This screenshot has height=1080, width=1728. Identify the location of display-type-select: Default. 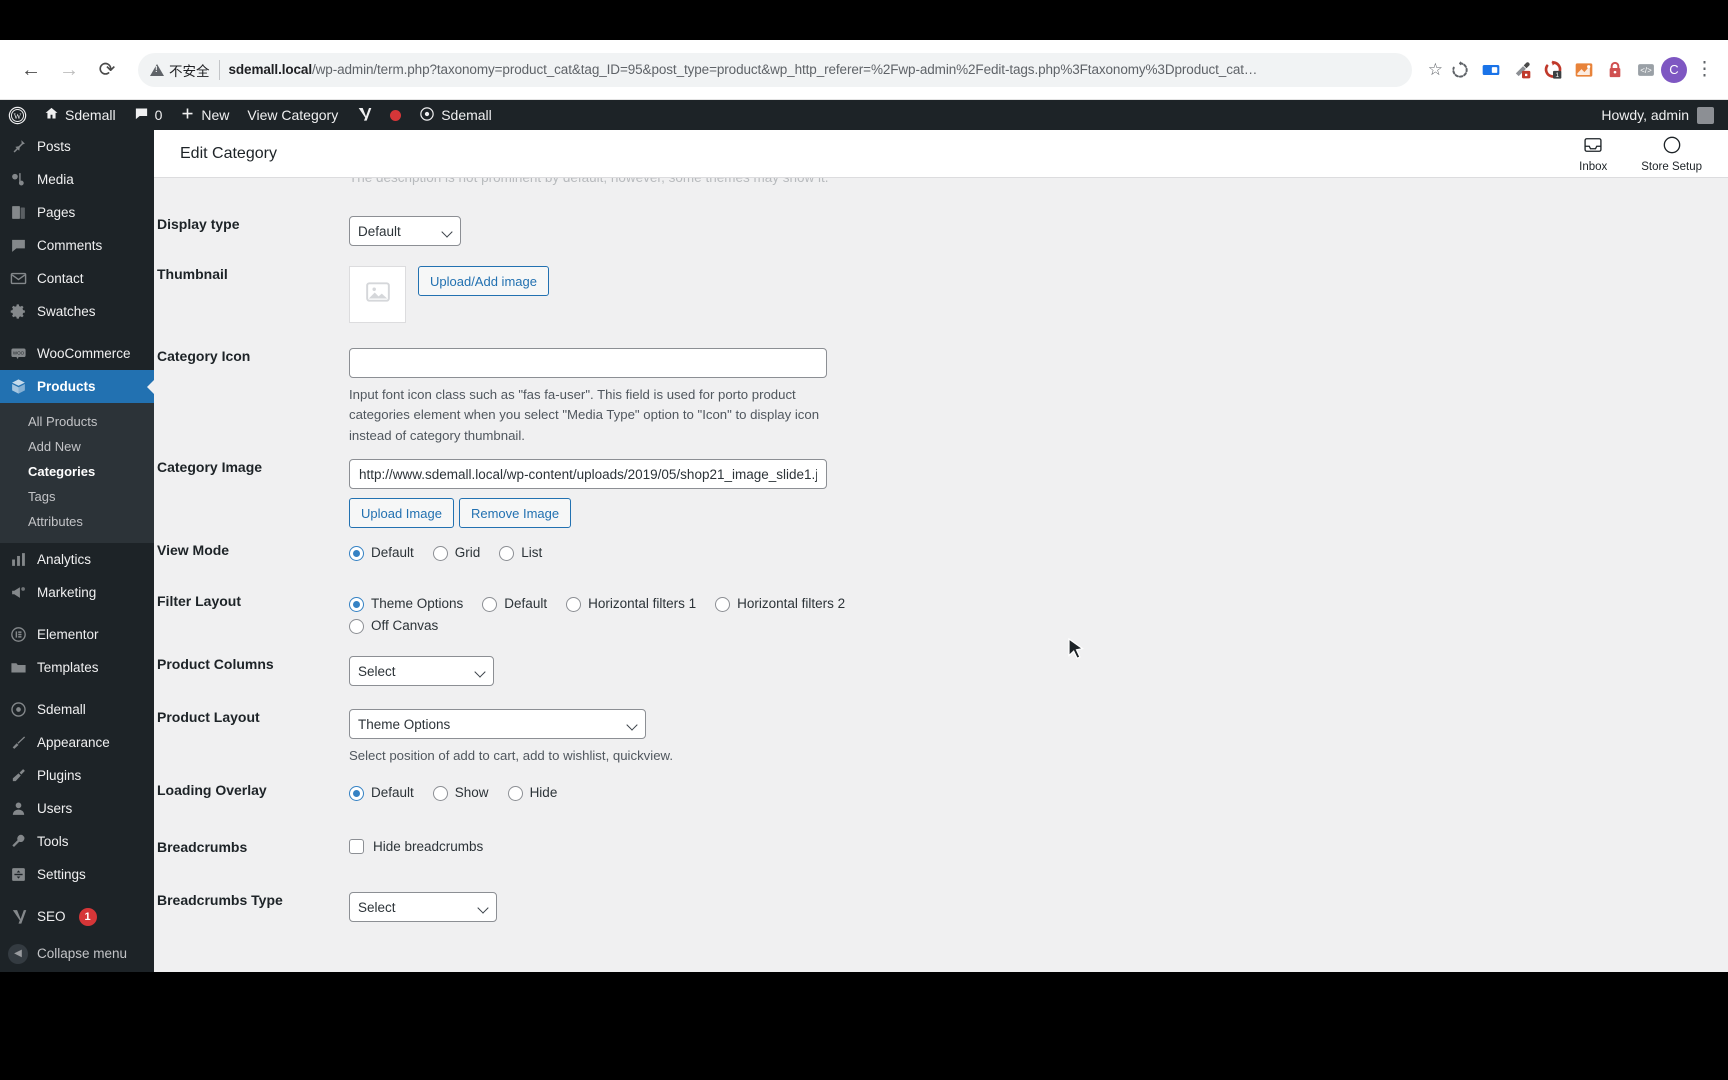
(405, 231).